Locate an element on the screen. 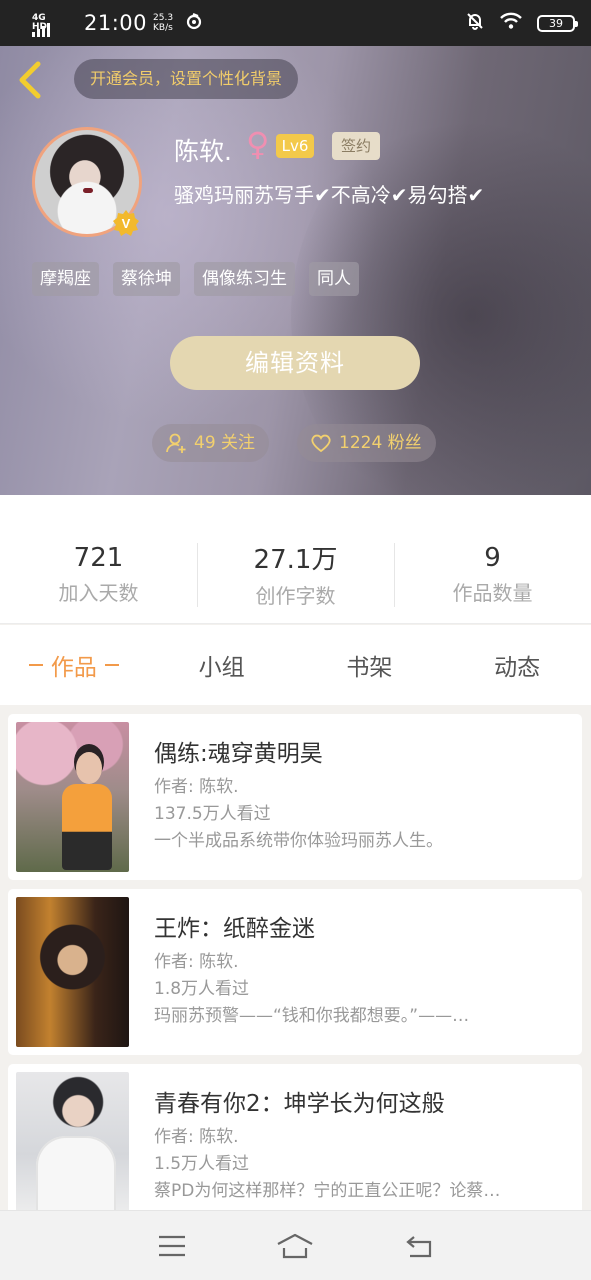  stat-words: 27.1万 创作字数 is located at coordinates (295, 559).